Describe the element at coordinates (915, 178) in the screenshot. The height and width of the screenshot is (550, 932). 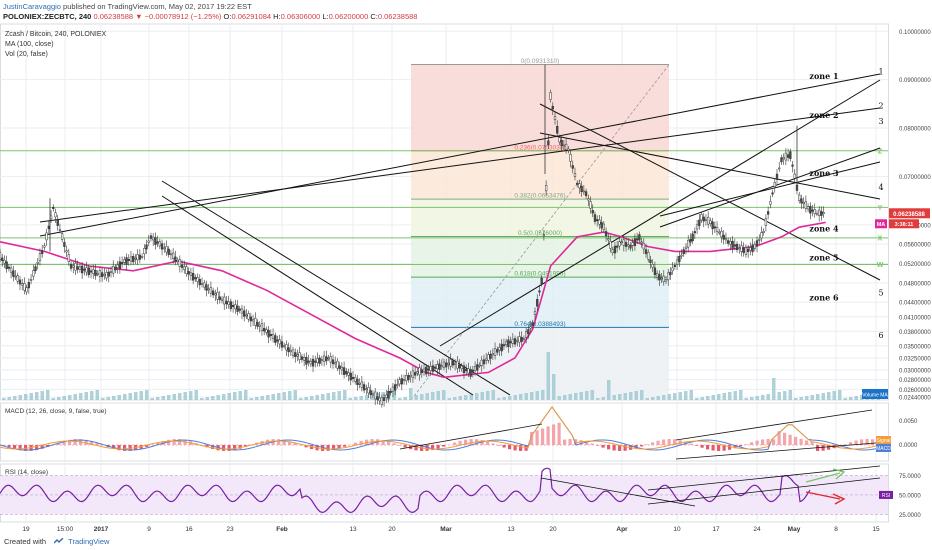
I see `y-tick-label: 0.07000000` at that location.